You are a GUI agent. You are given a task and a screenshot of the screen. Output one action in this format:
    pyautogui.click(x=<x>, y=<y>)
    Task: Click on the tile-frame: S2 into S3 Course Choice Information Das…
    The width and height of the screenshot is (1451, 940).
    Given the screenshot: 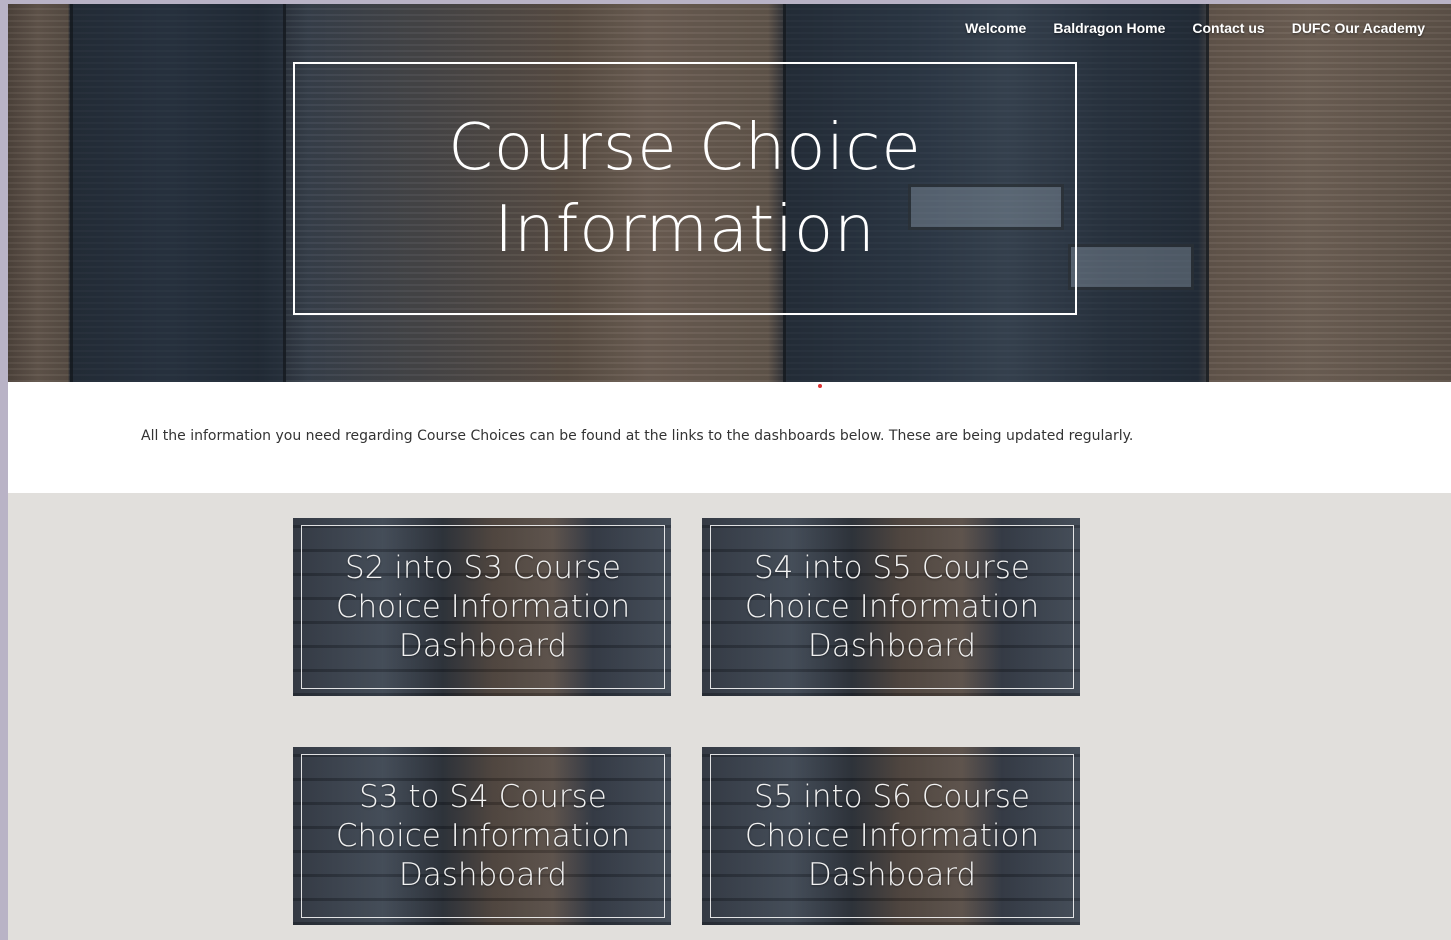 What is the action you would take?
    pyautogui.click(x=483, y=607)
    